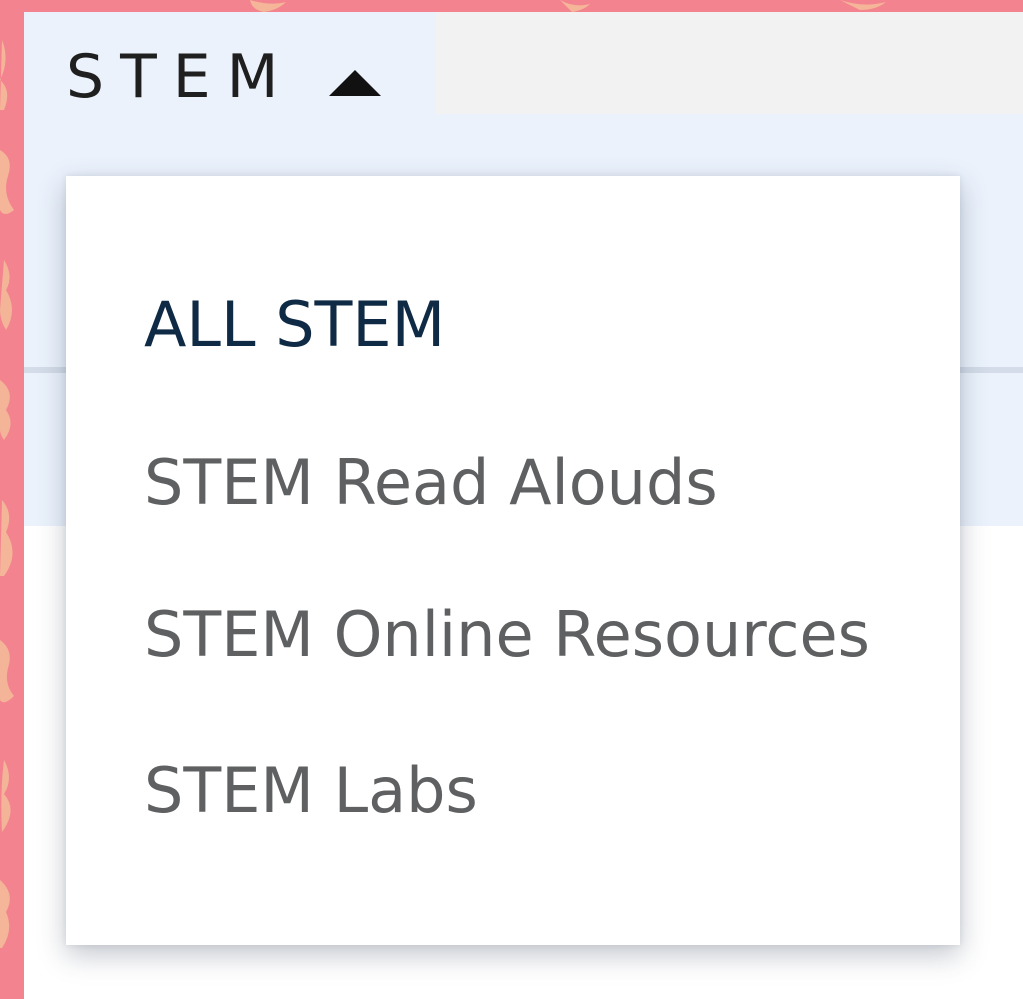  Describe the element at coordinates (311, 791) in the screenshot. I see `menu-item-stem-labs: STEM Labs` at that location.